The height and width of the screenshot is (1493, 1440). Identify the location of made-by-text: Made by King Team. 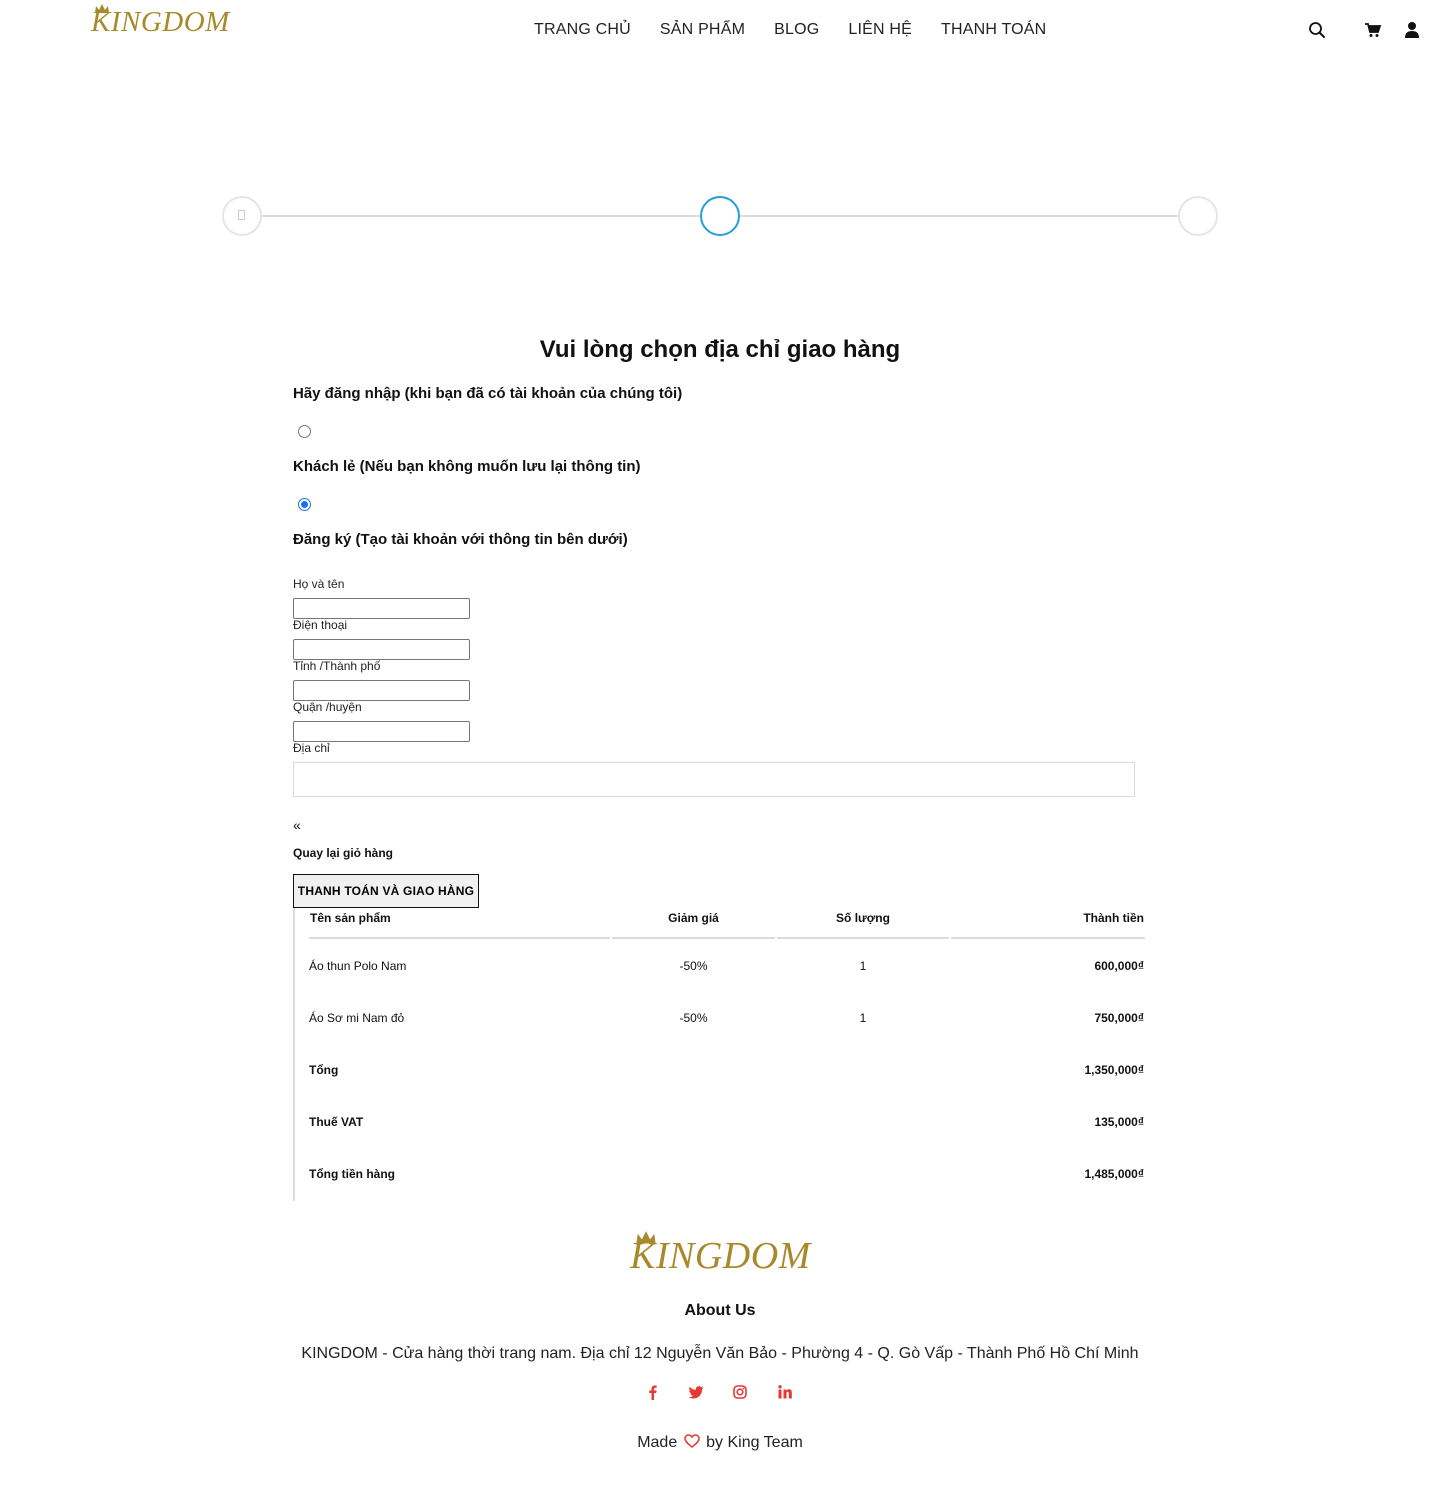
(720, 1443).